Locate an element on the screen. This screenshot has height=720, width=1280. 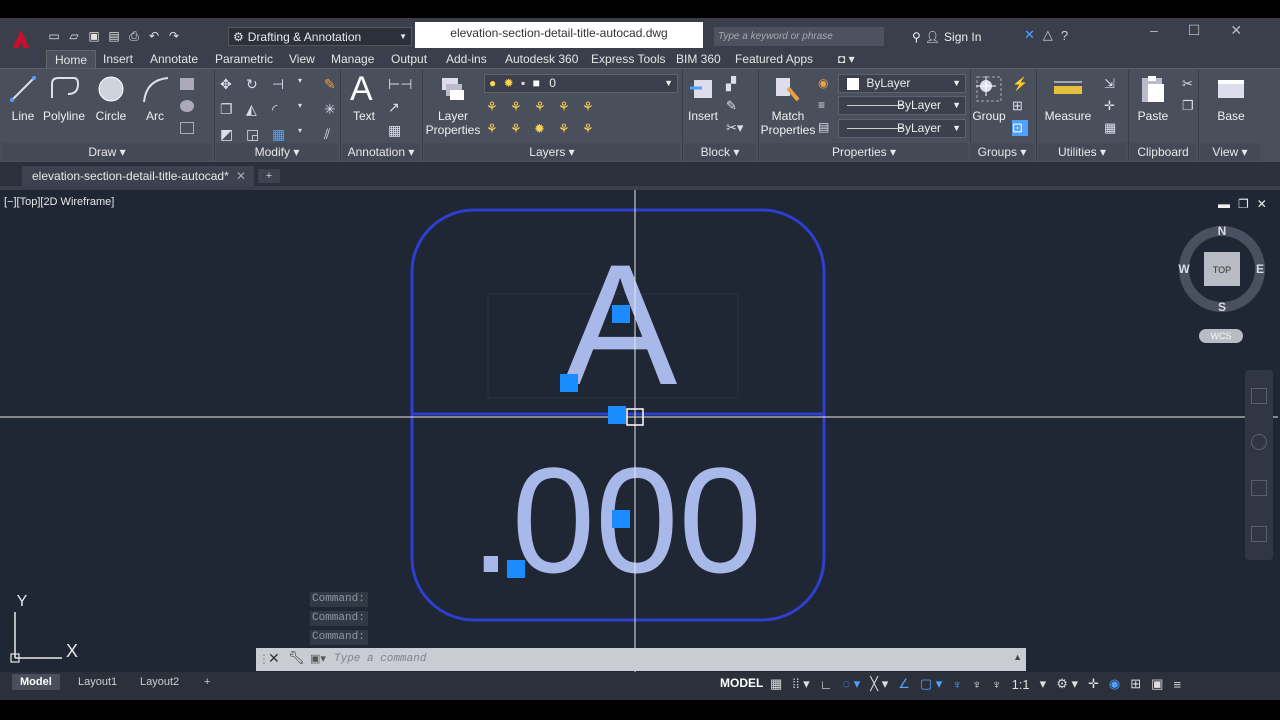
command-history-toggle-icon: ▲ is located at coordinates (1017, 657).